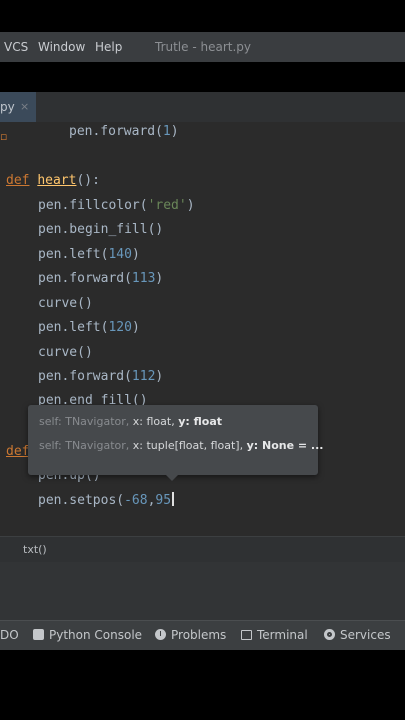  What do you see at coordinates (4, 136) in the screenshot?
I see `fold-marker-icon: ▫` at bounding box center [4, 136].